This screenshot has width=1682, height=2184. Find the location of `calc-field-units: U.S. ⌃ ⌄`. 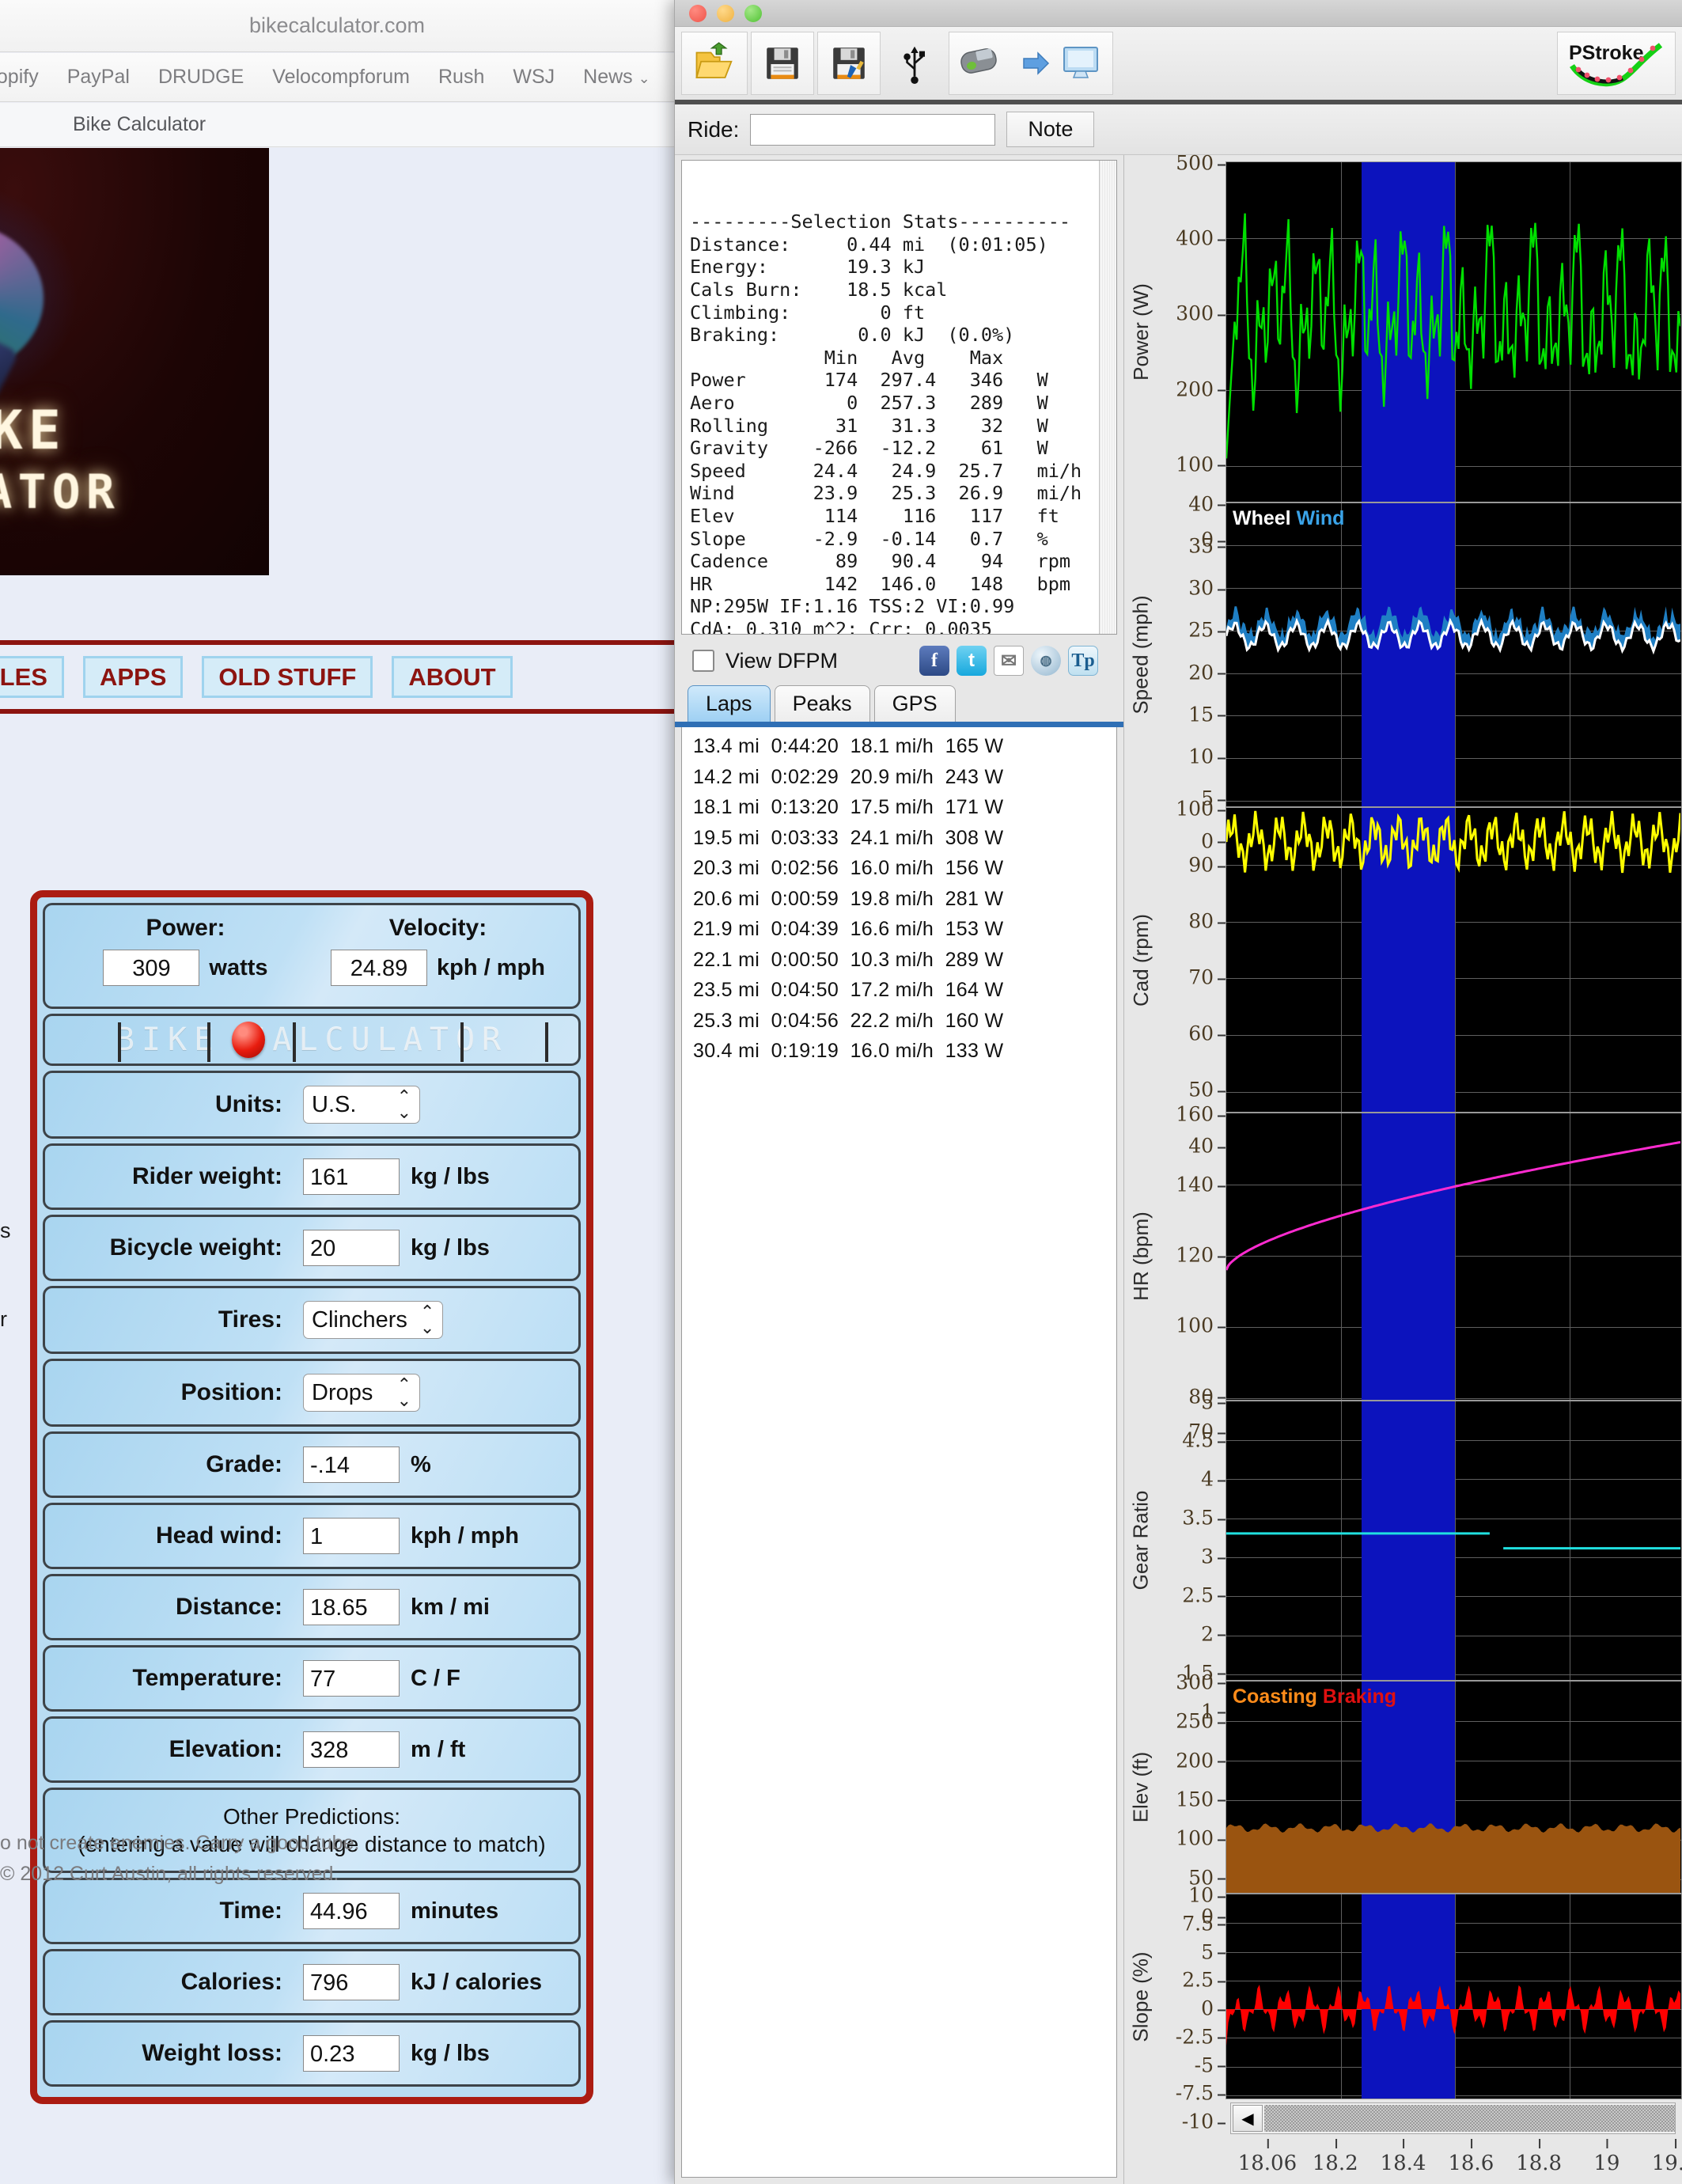

calc-field-units: U.S. ⌃ ⌄ is located at coordinates (433, 1105).